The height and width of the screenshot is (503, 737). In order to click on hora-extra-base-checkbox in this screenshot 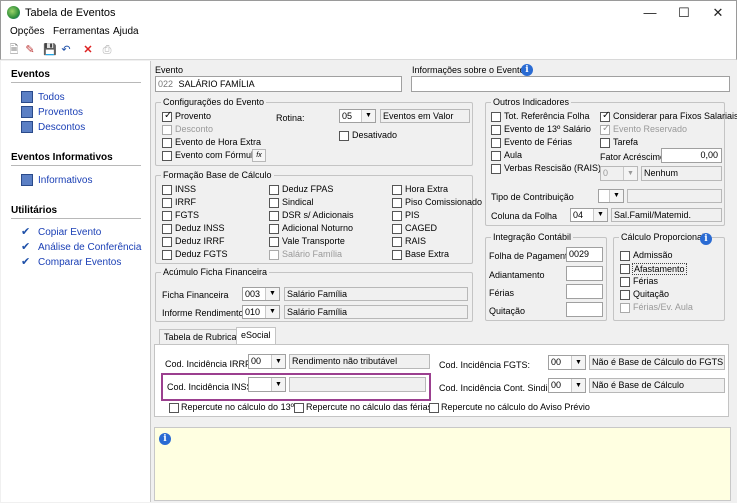, I will do `click(397, 190)`.